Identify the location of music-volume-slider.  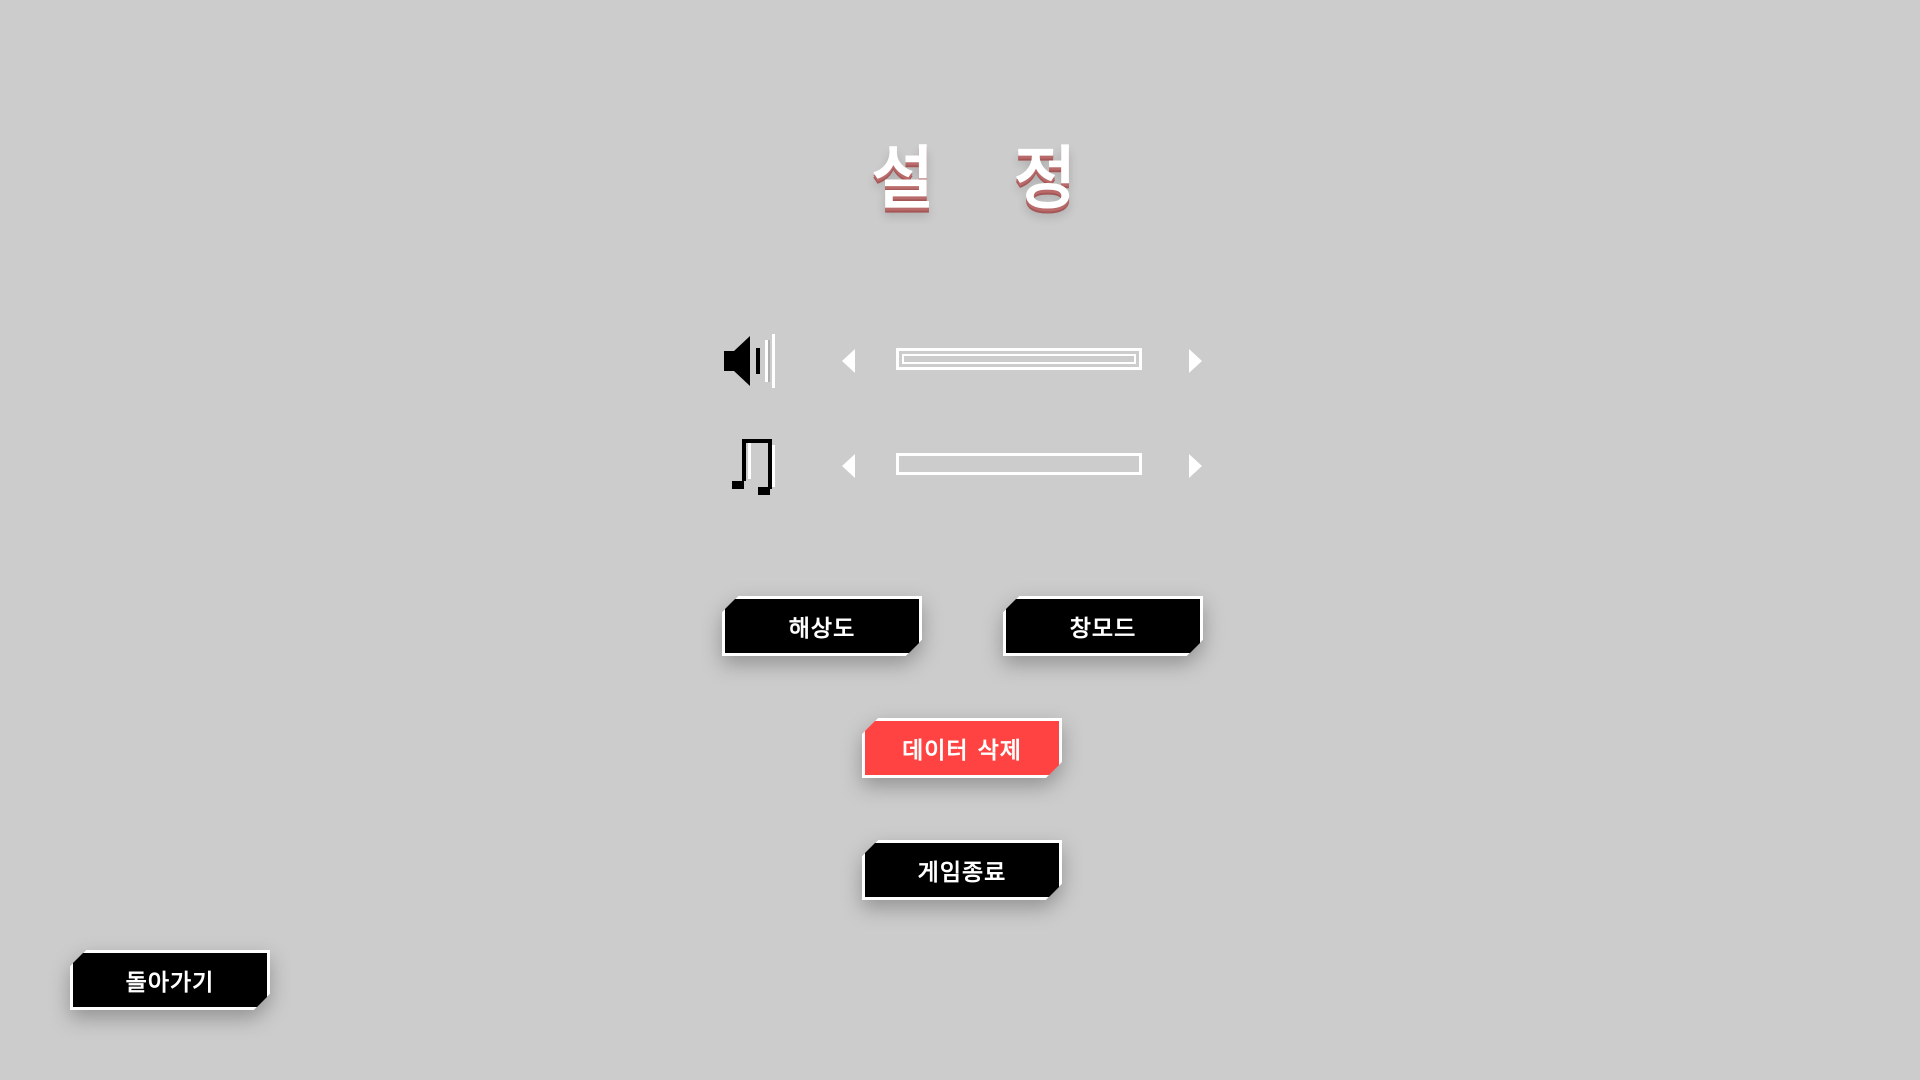
(1019, 464).